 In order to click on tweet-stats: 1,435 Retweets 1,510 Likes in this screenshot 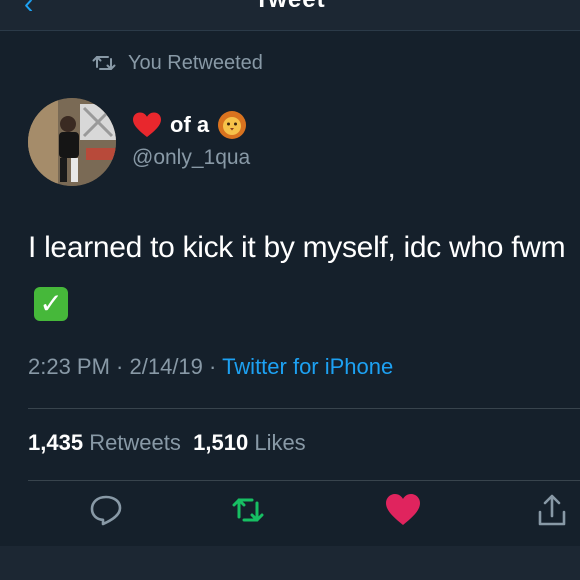, I will do `click(167, 443)`.